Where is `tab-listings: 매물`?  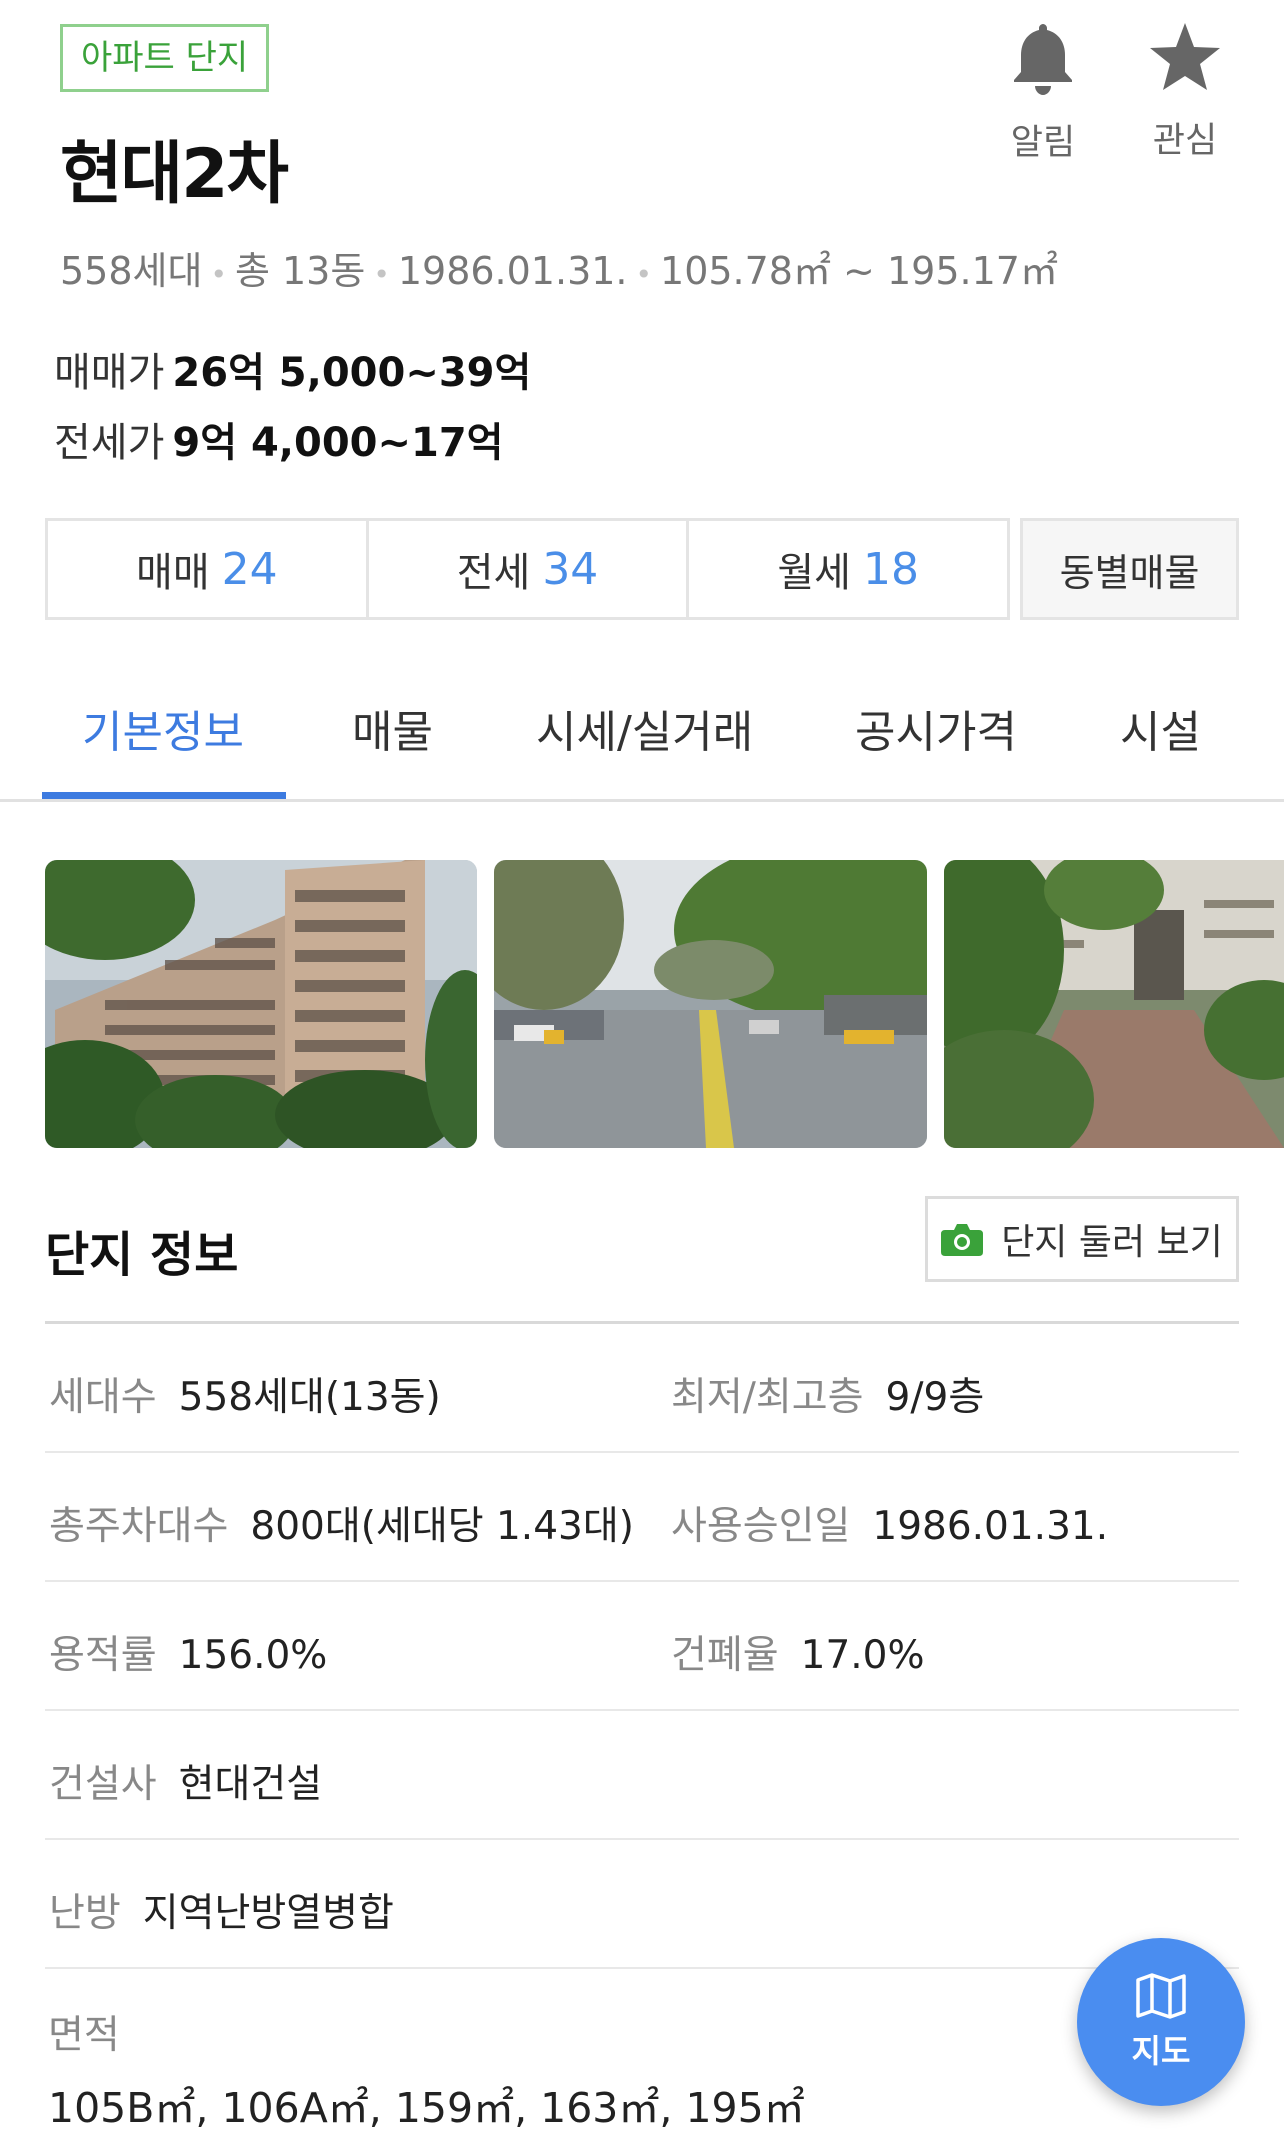 tab-listings: 매물 is located at coordinates (392, 728).